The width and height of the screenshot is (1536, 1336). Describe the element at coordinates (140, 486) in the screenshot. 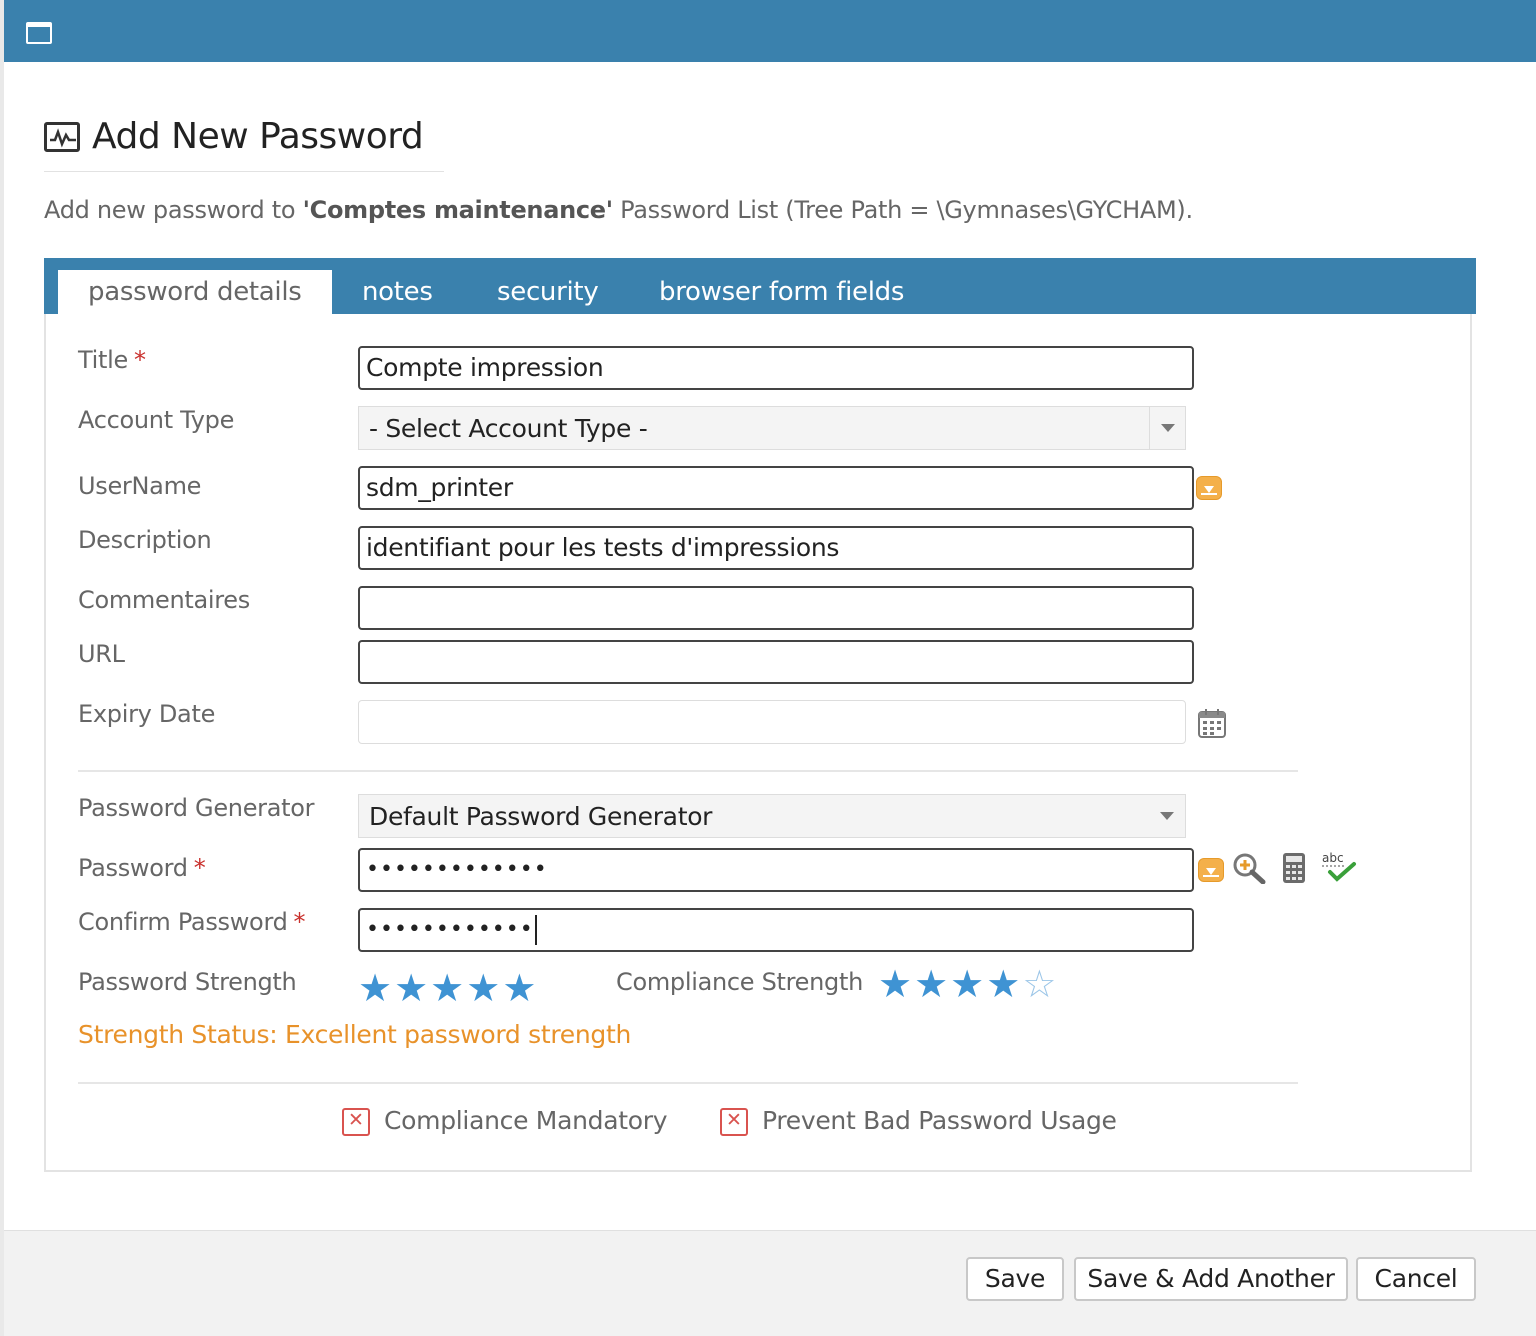

I see `username-label: UserName` at that location.